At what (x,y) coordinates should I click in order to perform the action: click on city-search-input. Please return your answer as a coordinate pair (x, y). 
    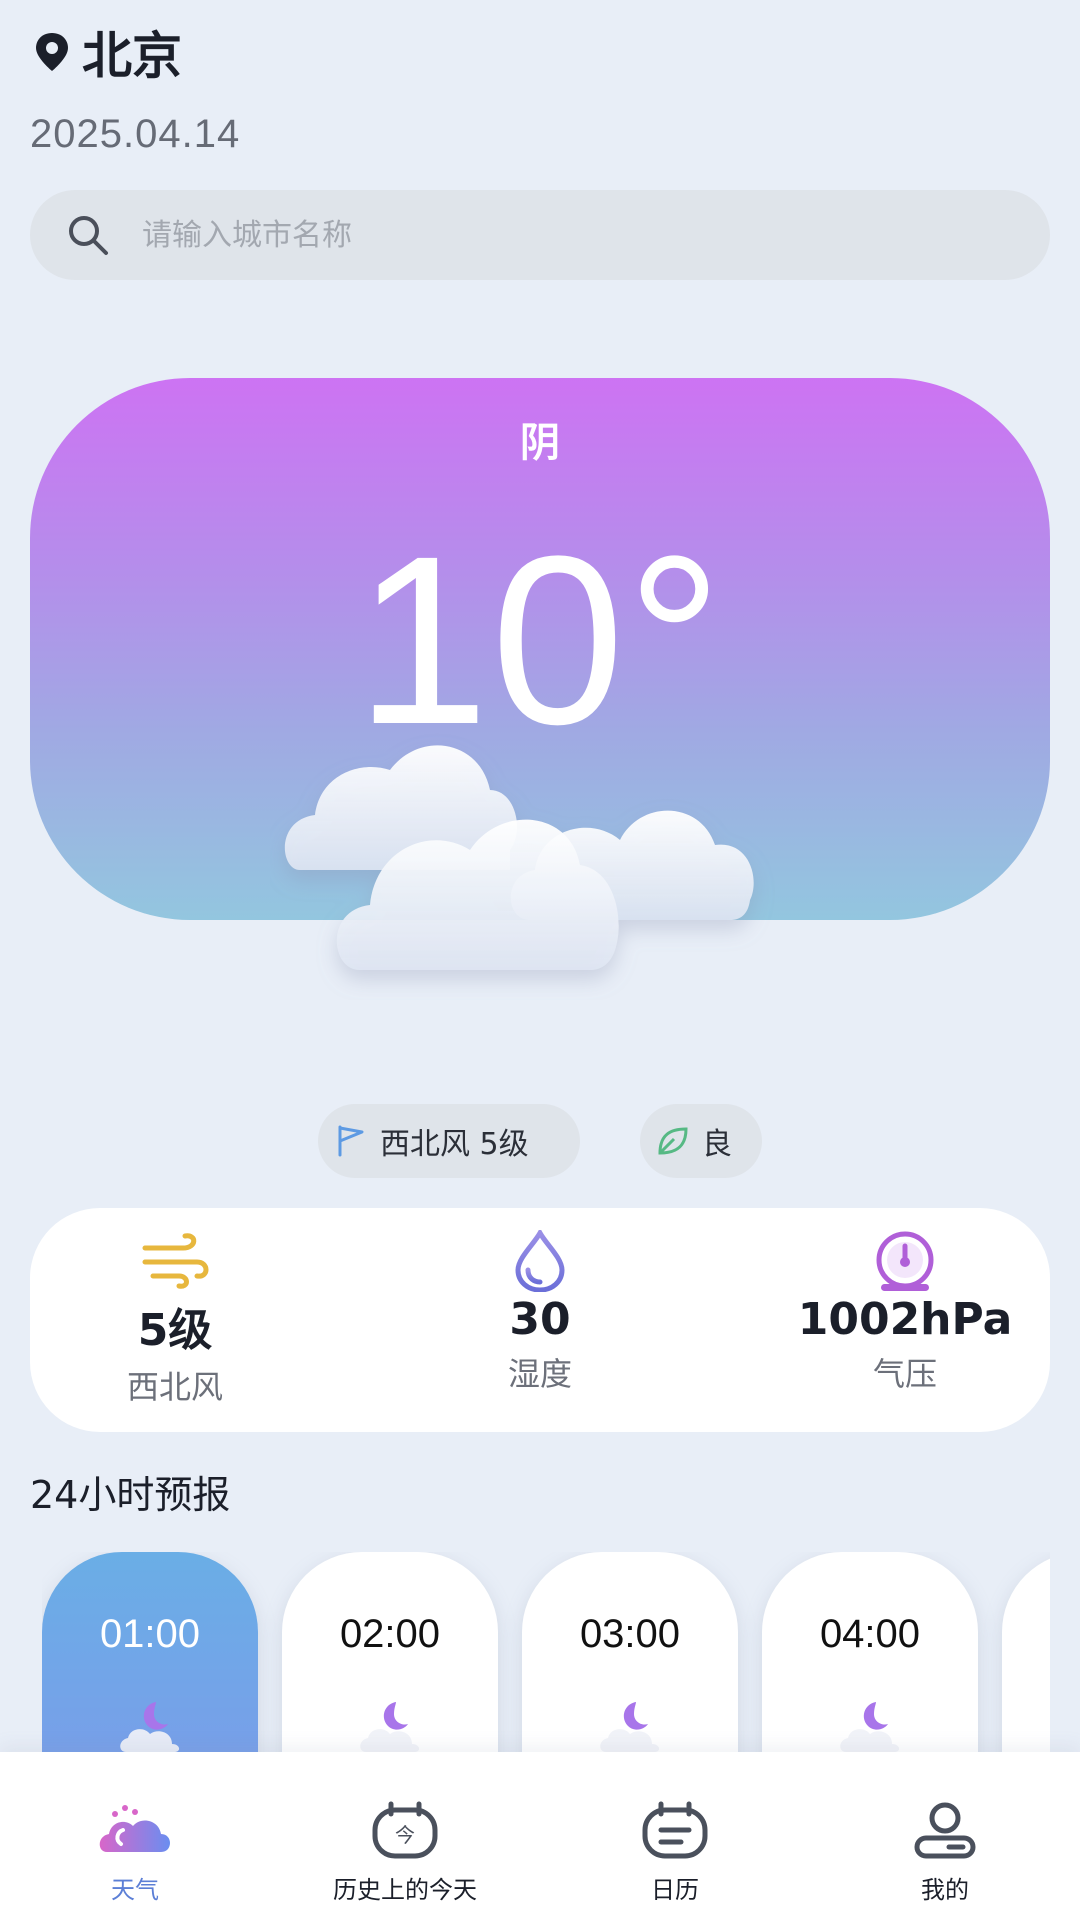
    Looking at the image, I should click on (542, 235).